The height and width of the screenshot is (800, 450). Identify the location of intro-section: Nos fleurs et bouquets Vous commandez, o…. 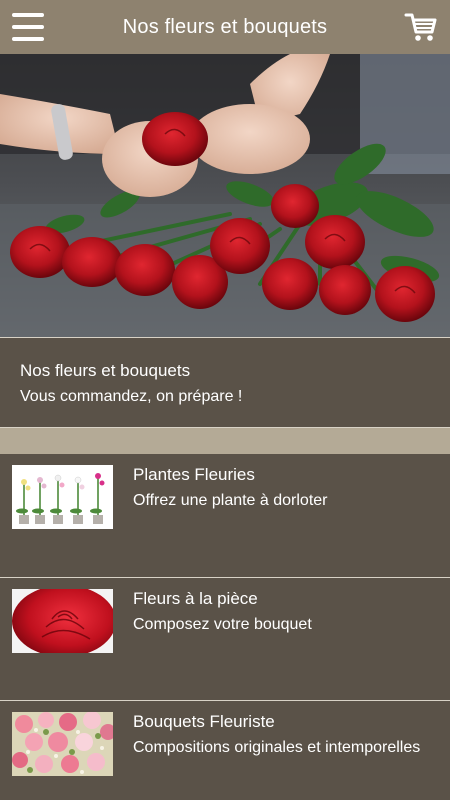
(225, 382).